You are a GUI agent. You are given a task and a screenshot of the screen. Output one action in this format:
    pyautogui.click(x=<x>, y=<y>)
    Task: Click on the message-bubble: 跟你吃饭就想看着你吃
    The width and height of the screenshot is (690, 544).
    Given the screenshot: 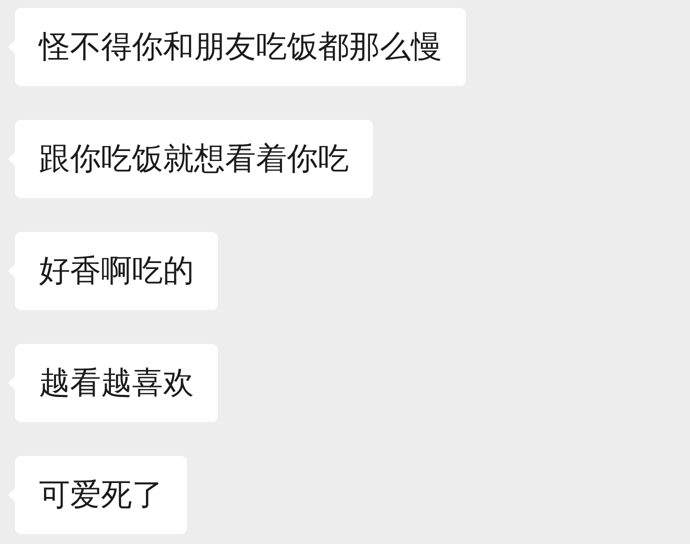 What is the action you would take?
    pyautogui.click(x=194, y=159)
    